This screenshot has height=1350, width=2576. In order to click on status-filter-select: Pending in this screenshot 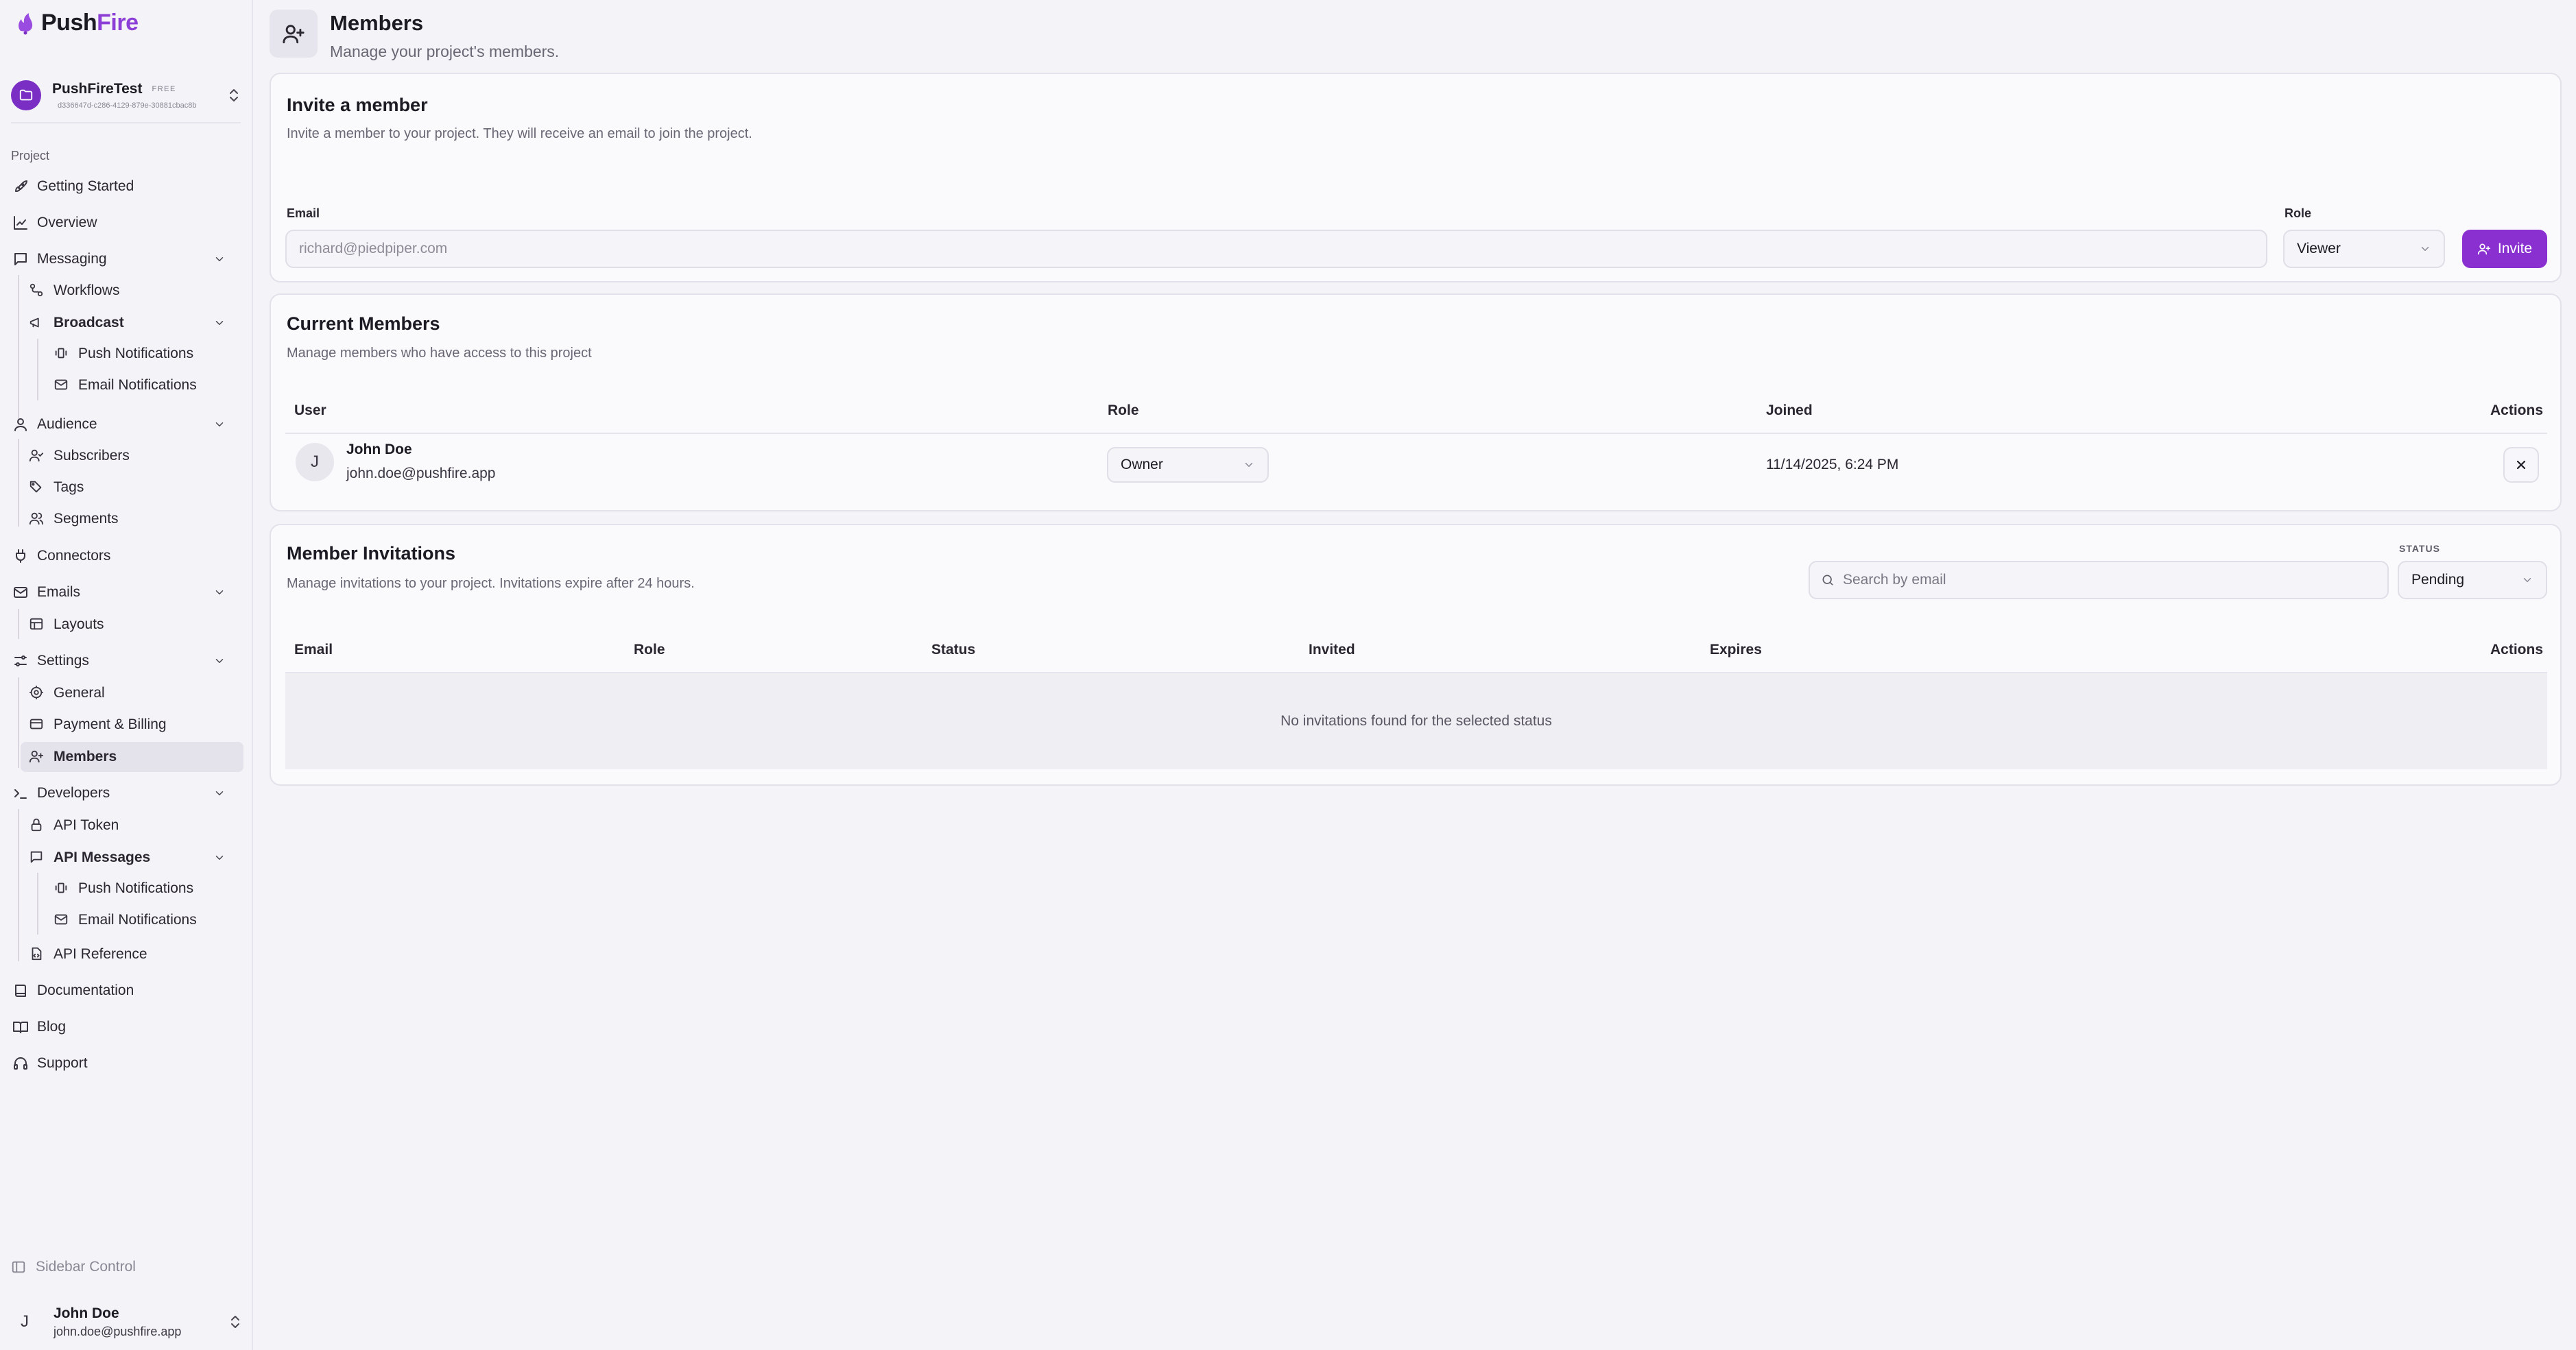, I will do `click(2472, 580)`.